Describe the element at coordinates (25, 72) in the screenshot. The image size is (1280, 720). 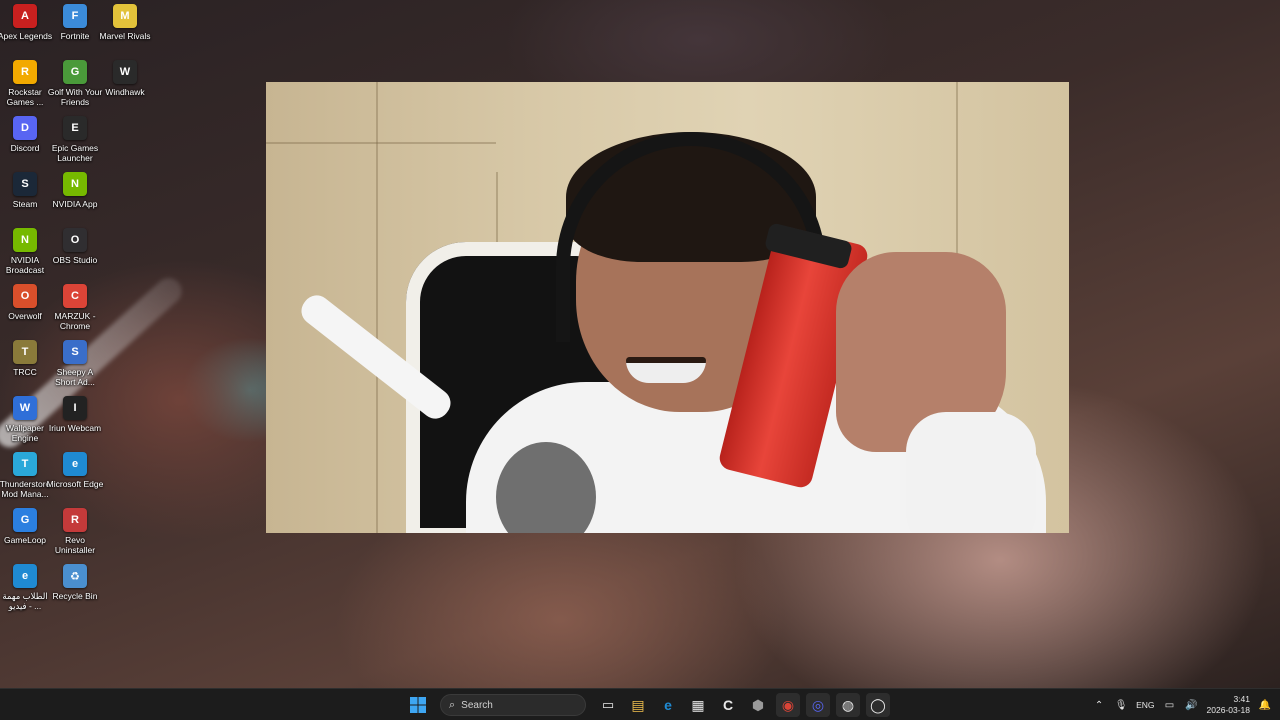
I see `rockstar-games-icon: R` at that location.